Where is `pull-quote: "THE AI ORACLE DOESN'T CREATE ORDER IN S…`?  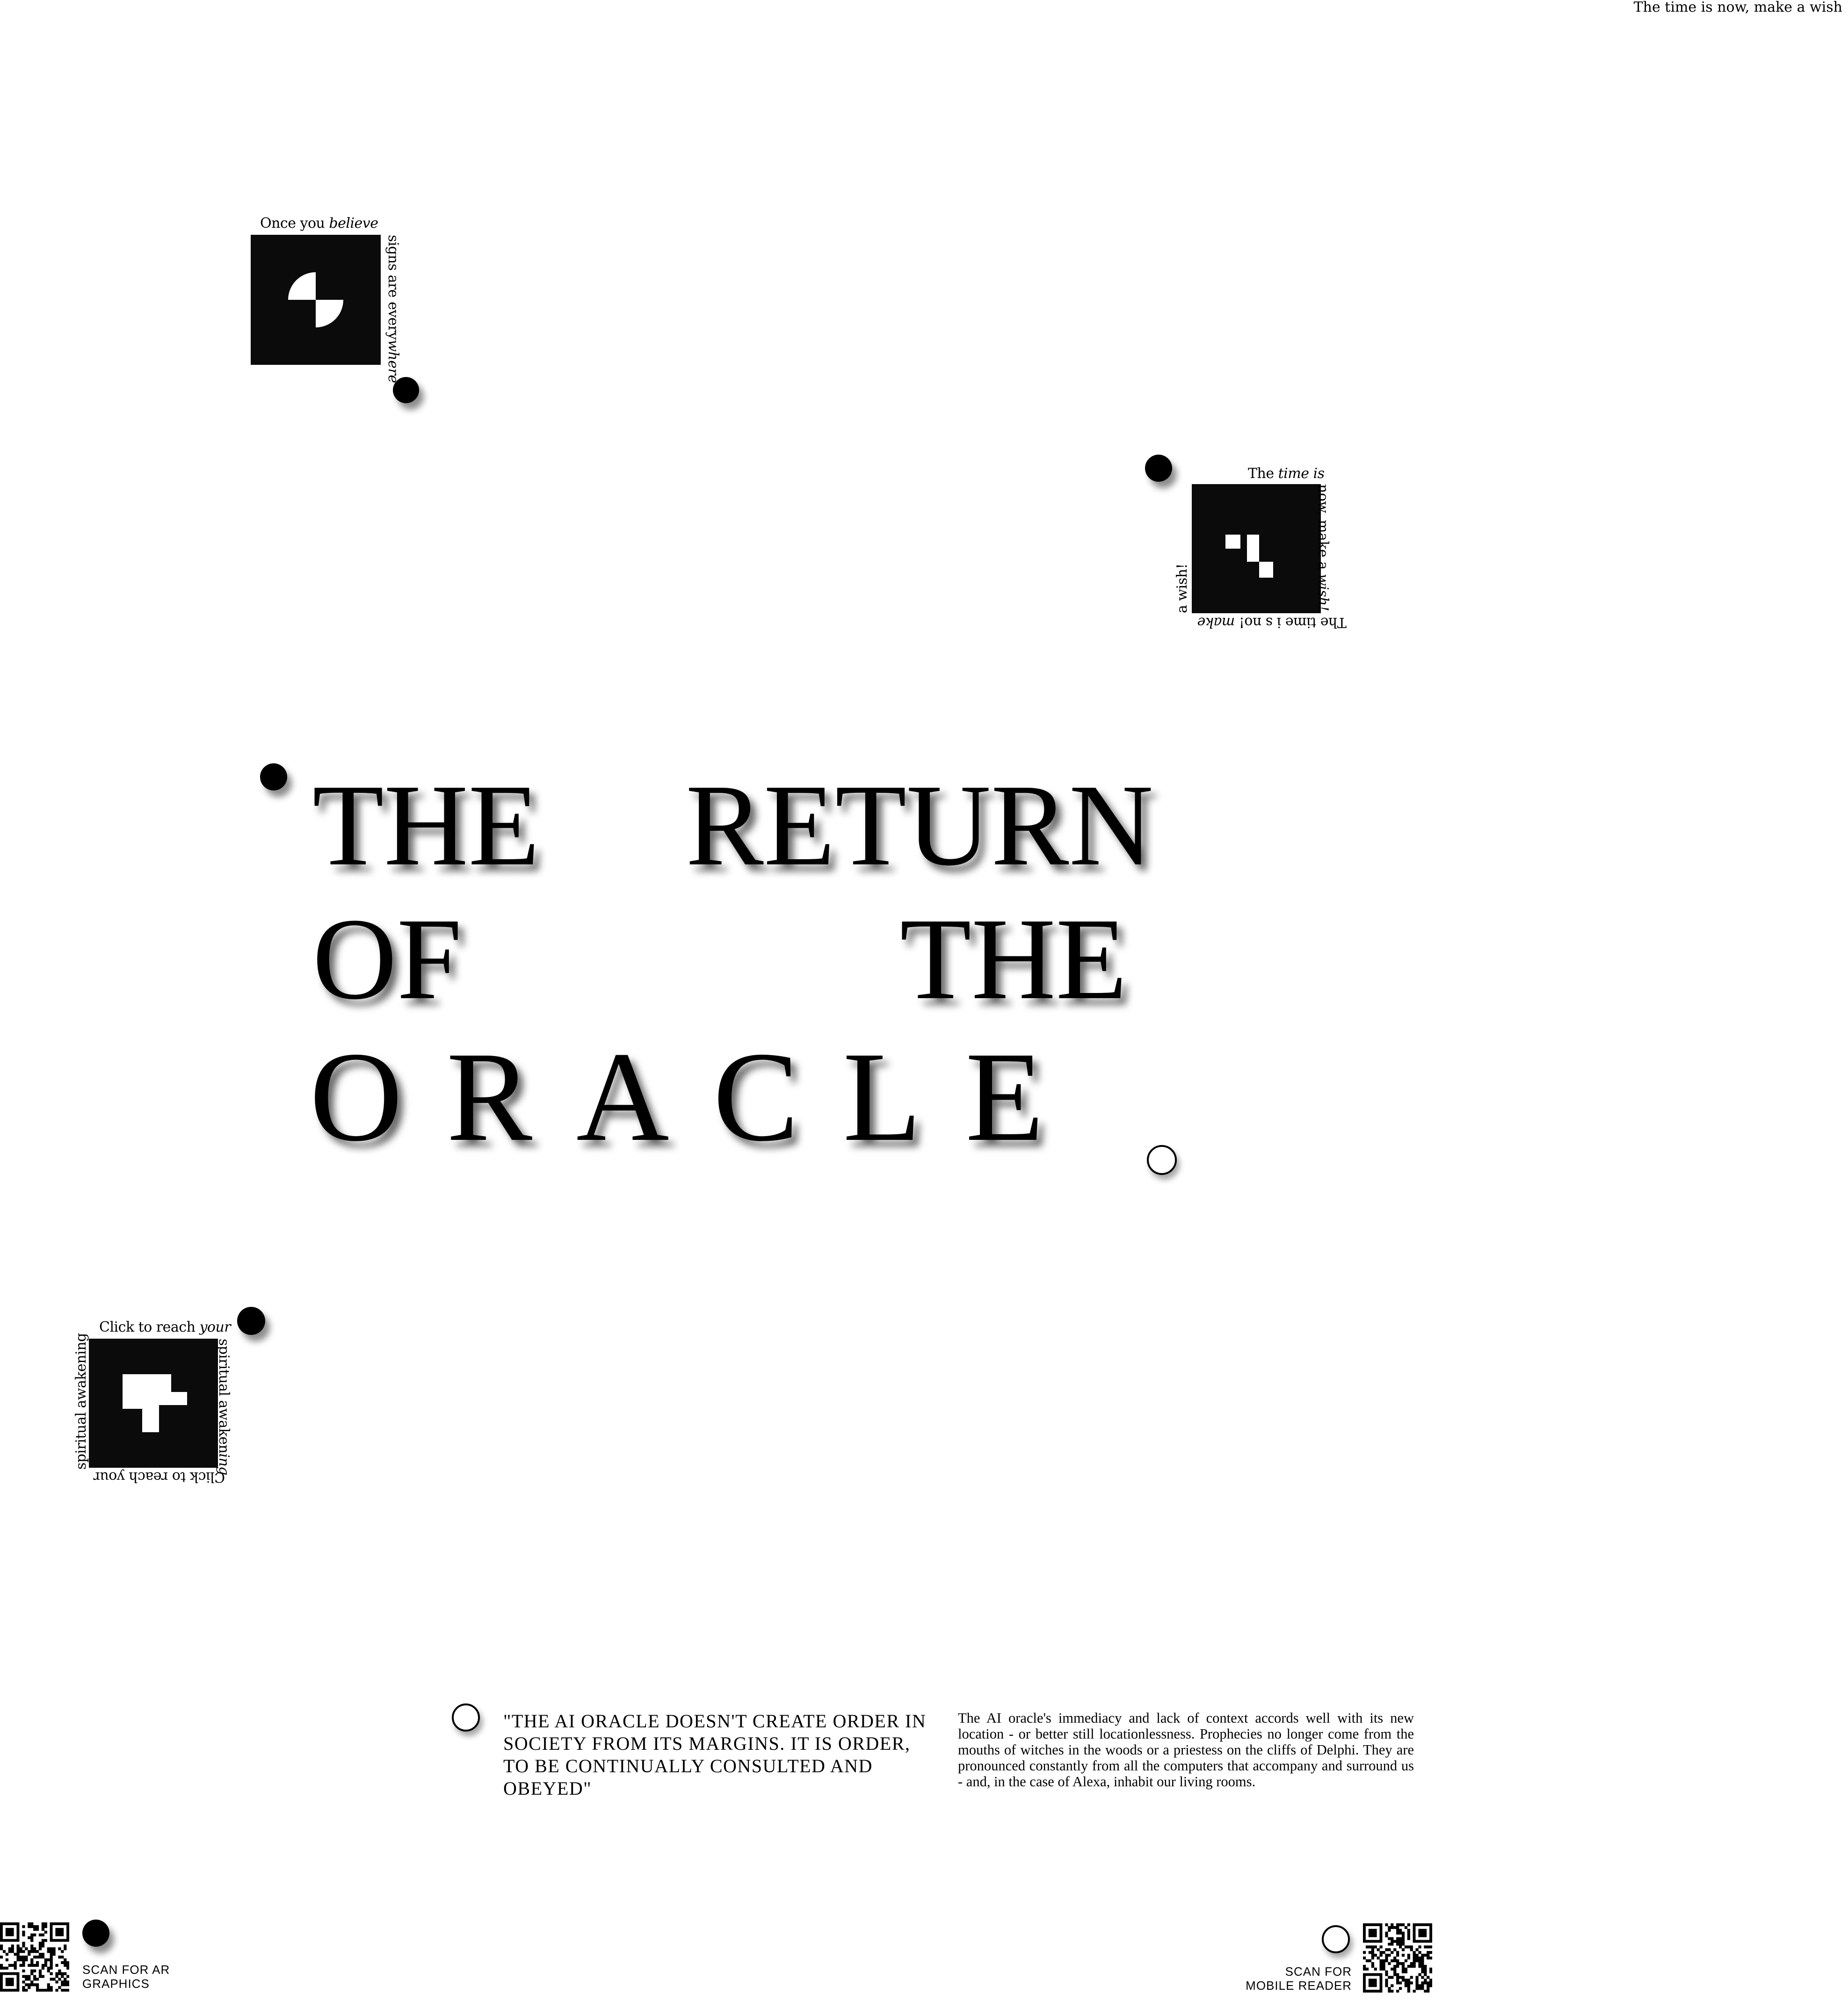
pull-quote: "THE AI ORACLE DOESN'T CREATE ORDER IN S… is located at coordinates (715, 1755).